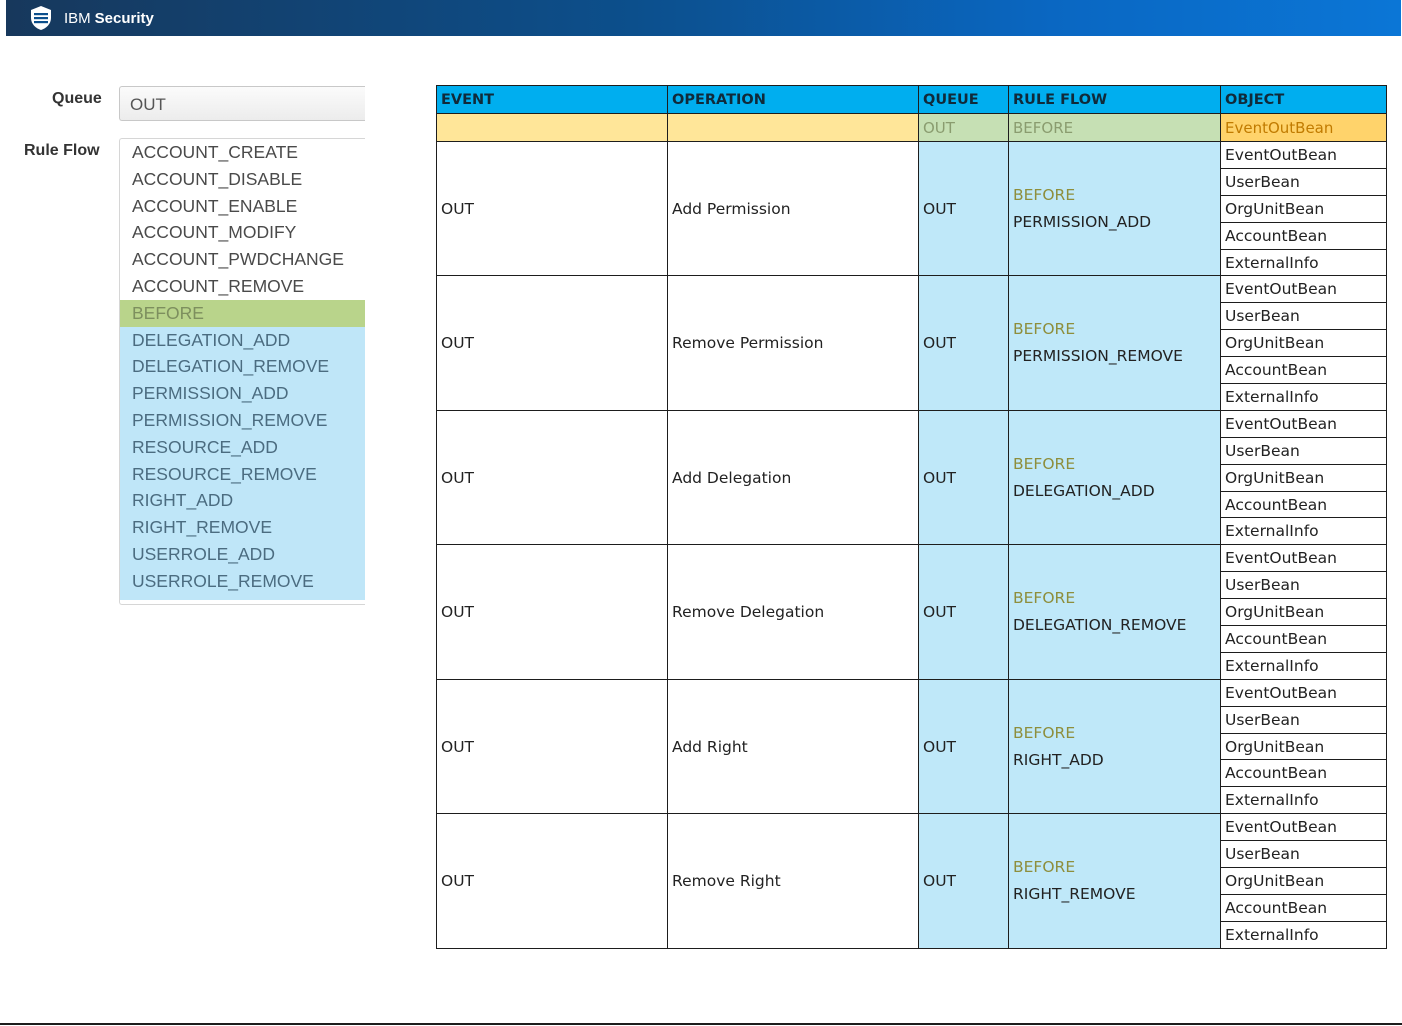  What do you see at coordinates (1114, 99) in the screenshot?
I see `header-rule-flow: RULE FLOW` at bounding box center [1114, 99].